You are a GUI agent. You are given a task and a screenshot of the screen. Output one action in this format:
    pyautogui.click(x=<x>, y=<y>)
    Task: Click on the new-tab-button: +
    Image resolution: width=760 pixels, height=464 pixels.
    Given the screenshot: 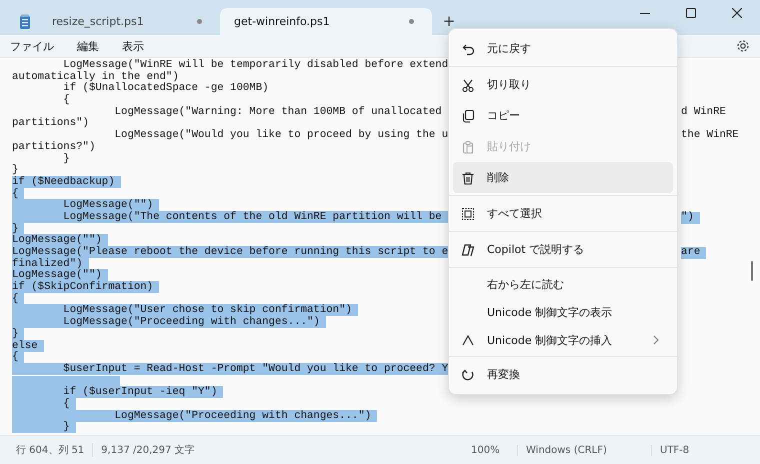 What is the action you would take?
    pyautogui.click(x=449, y=21)
    